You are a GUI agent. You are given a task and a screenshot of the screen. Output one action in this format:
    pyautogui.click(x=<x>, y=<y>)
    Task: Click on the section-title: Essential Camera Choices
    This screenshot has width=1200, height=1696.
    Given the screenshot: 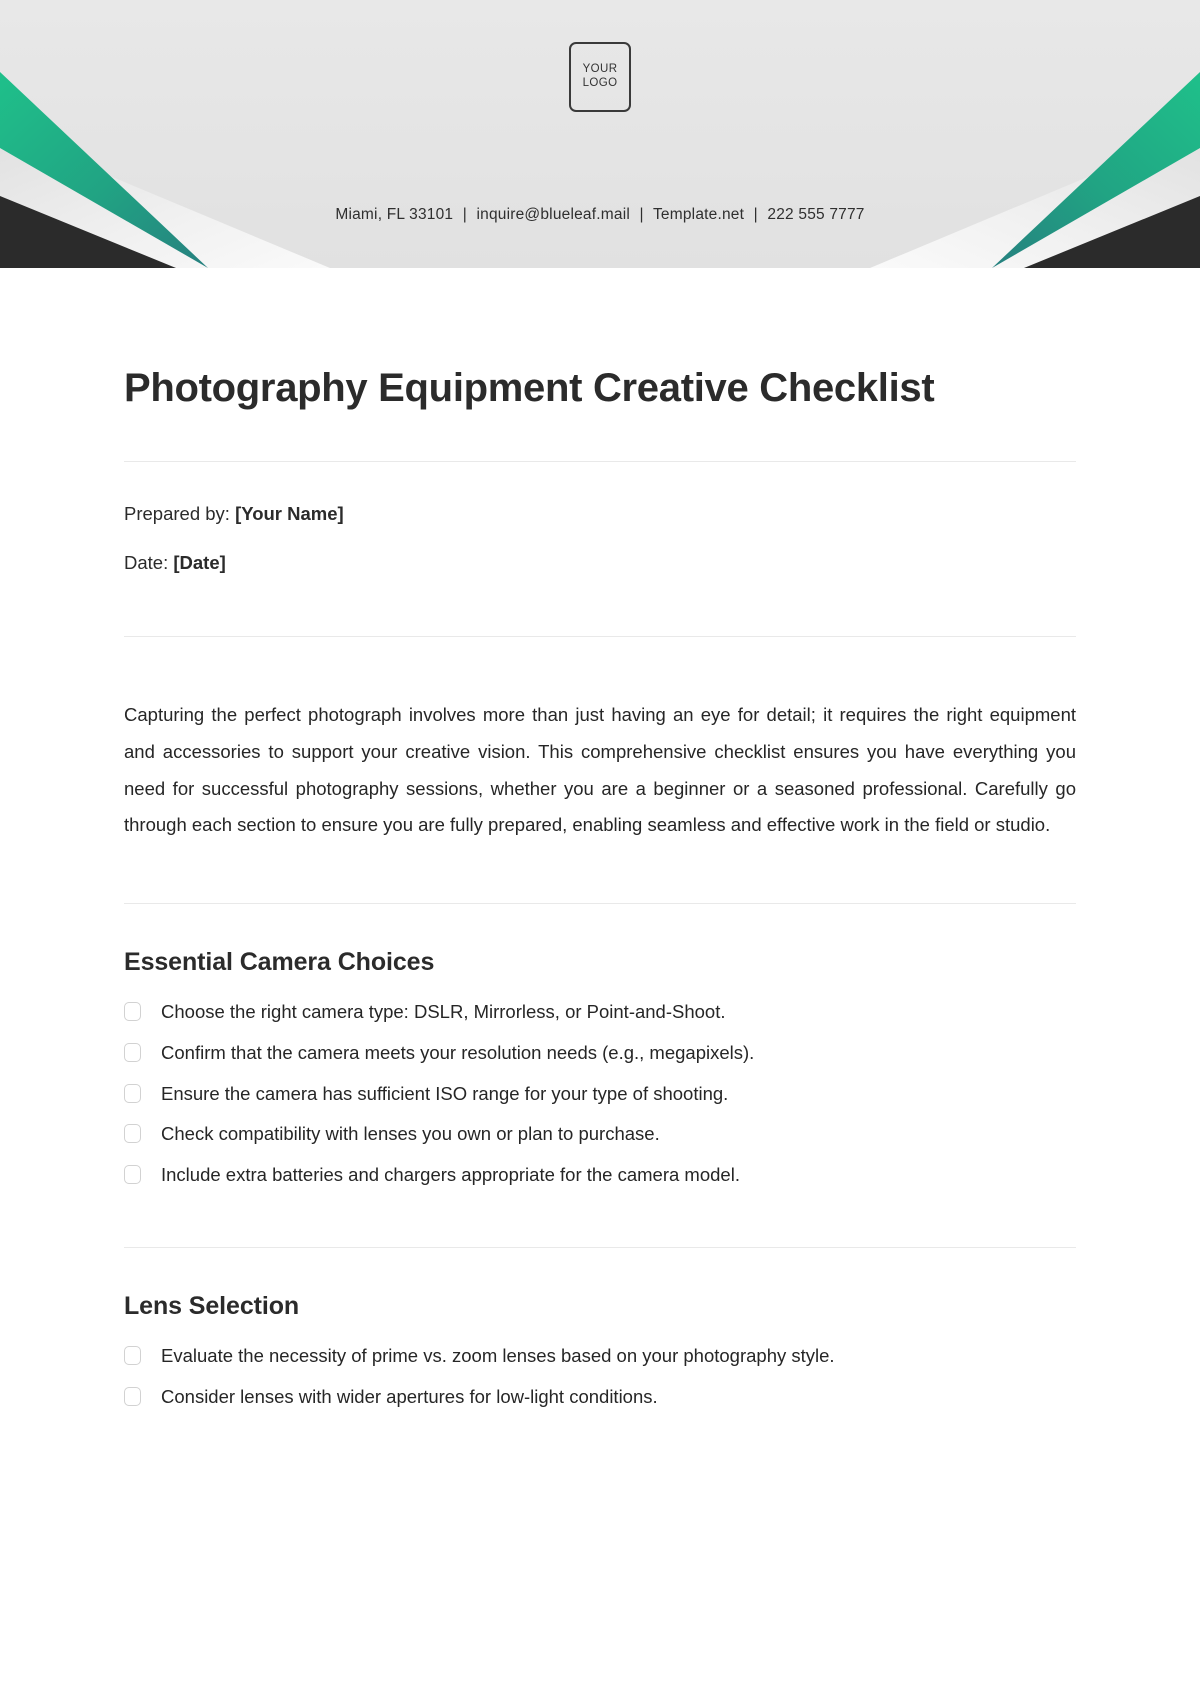 What is the action you would take?
    pyautogui.click(x=279, y=961)
    